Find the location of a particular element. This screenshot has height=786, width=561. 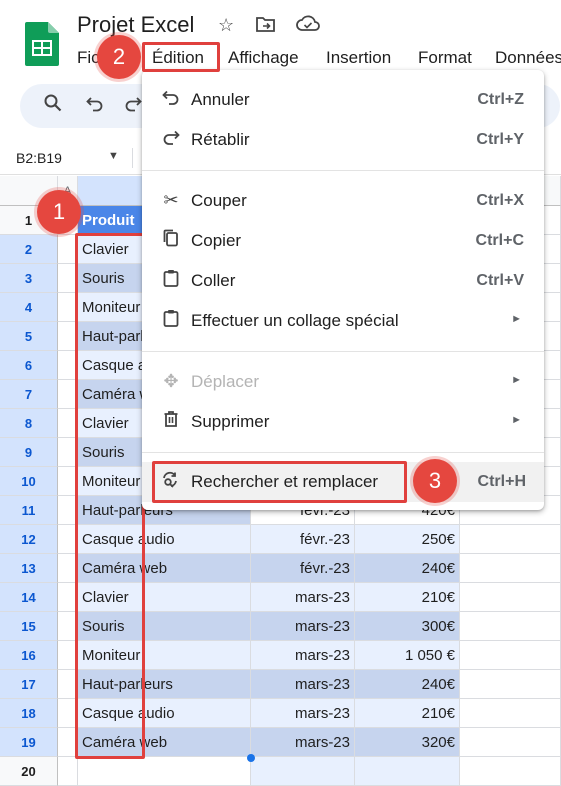

row-header: 11 is located at coordinates (29, 510).